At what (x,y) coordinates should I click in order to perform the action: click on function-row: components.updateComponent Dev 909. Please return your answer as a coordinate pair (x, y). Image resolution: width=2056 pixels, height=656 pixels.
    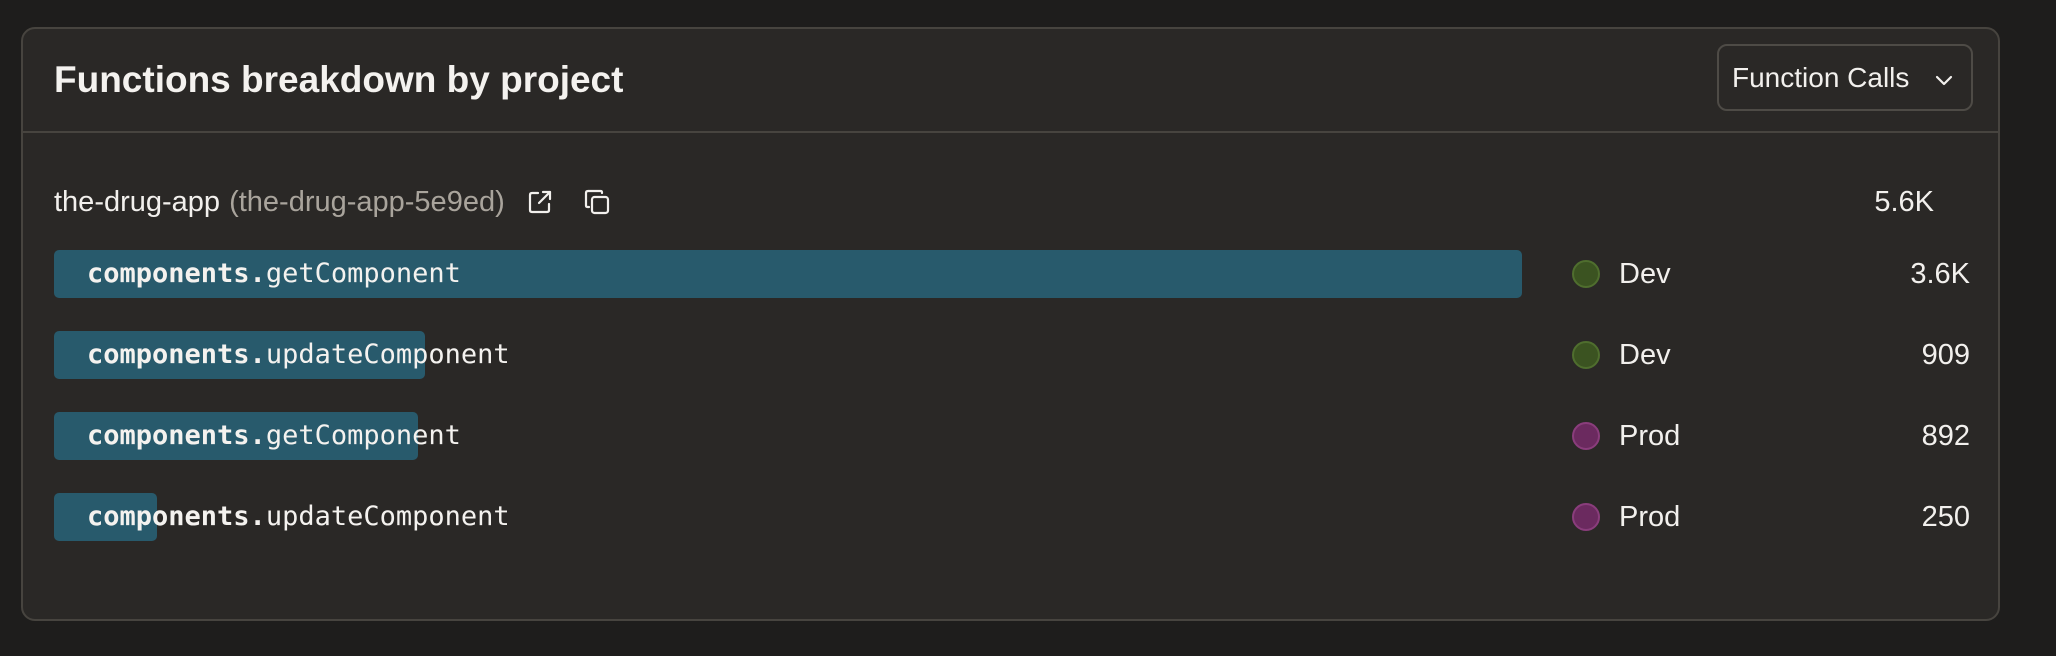
    Looking at the image, I should click on (1012, 355).